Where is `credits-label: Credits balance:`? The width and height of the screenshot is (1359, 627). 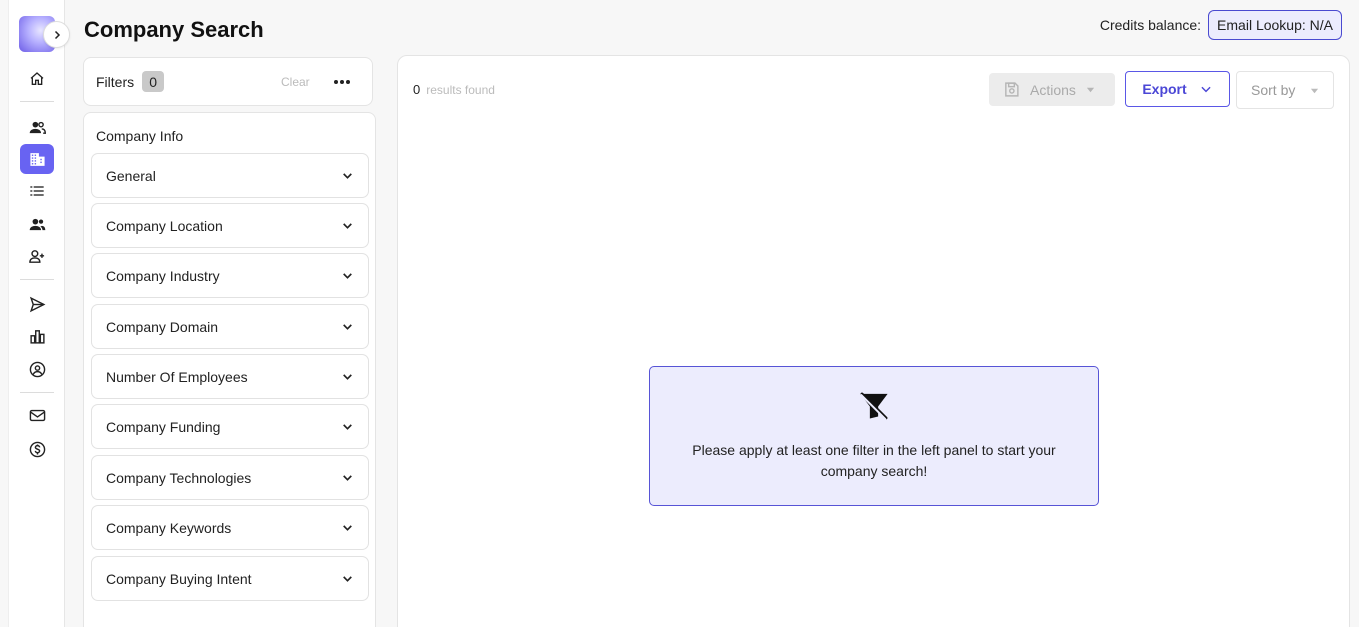 credits-label: Credits balance: is located at coordinates (1150, 25).